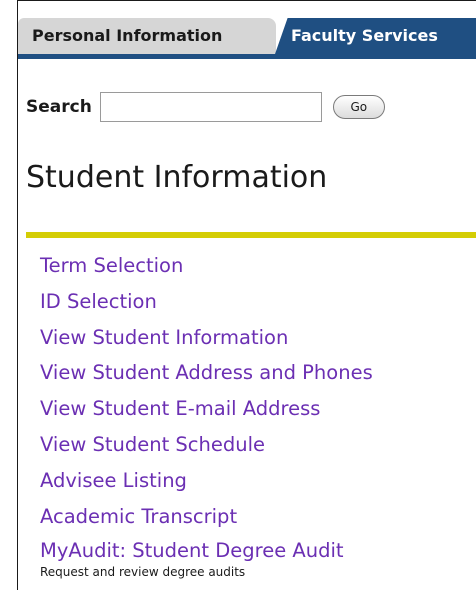 This screenshot has width=476, height=590. Describe the element at coordinates (206, 484) in the screenshot. I see `menu-item-advisee-listing: Advisee Listing` at that location.